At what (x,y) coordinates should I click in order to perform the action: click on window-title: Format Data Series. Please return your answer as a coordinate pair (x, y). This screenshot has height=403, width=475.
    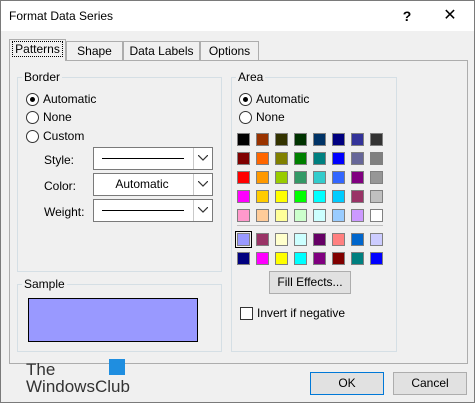
    Looking at the image, I should click on (61, 16).